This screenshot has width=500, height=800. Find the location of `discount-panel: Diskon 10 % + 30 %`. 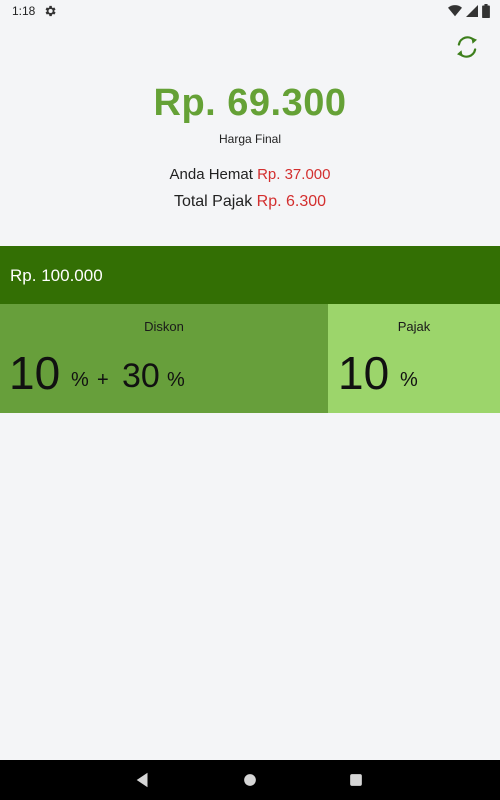

discount-panel: Diskon 10 % + 30 % is located at coordinates (164, 358).